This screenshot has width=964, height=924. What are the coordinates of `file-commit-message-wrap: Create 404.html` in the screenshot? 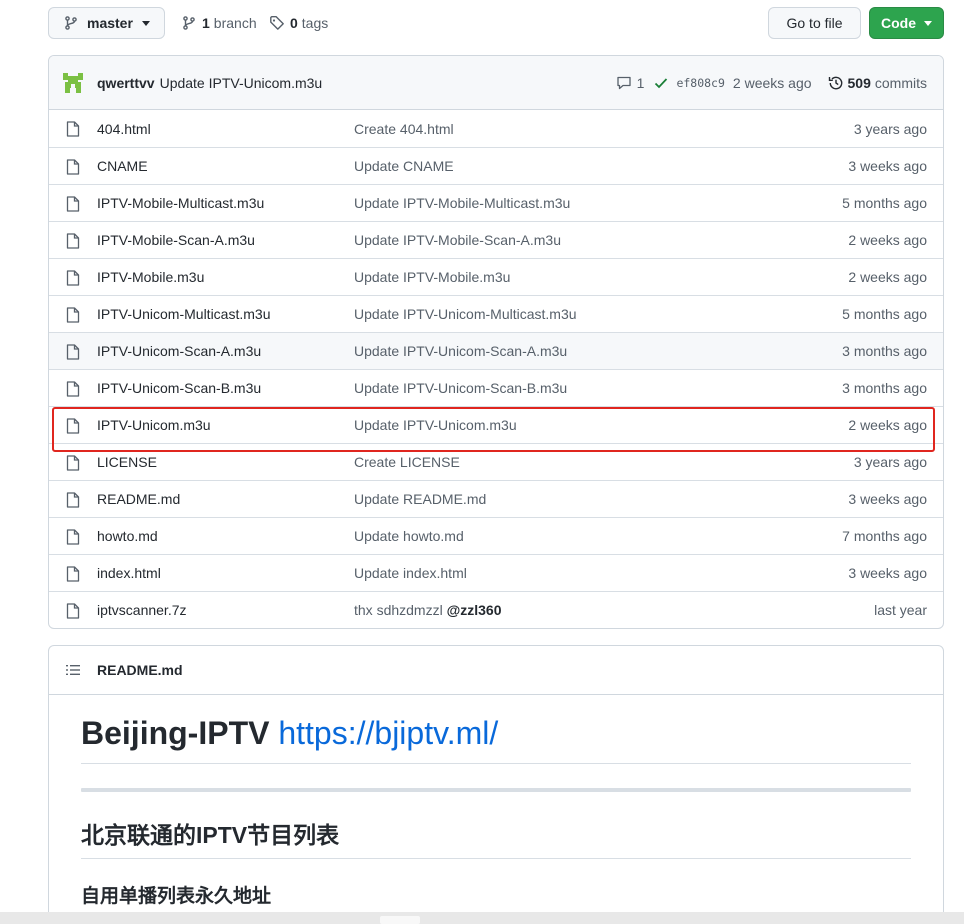 It's located at (404, 129).